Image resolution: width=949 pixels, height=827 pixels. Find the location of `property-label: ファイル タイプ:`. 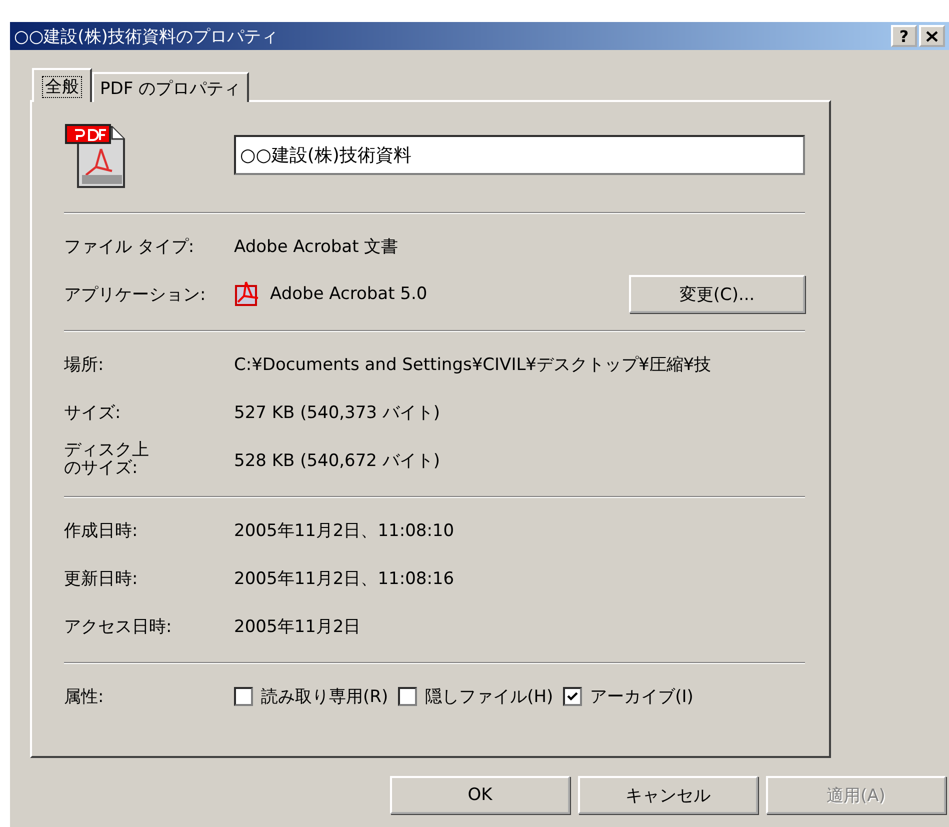

property-label: ファイル タイプ: is located at coordinates (130, 247).